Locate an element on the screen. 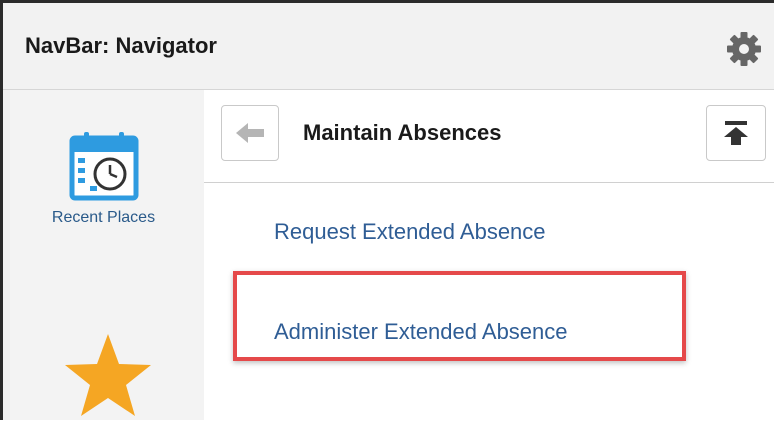  request-extended-absence-link: Request Extended Absence is located at coordinates (410, 232).